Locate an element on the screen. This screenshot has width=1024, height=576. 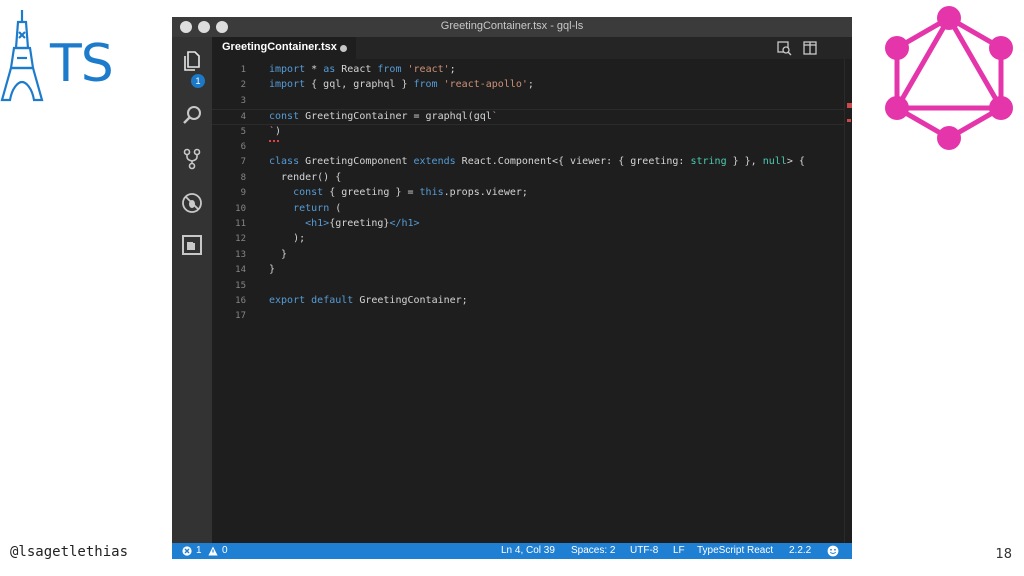
code-line: 15 is located at coordinates (528, 286).